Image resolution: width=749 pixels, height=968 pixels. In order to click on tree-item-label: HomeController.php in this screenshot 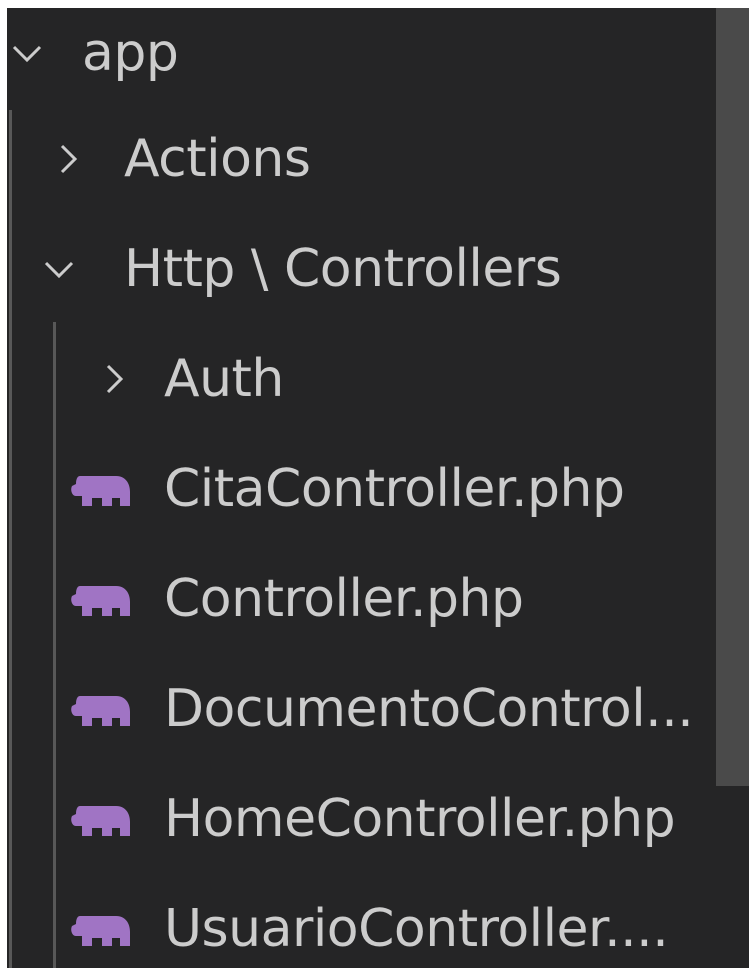, I will do `click(420, 819)`.